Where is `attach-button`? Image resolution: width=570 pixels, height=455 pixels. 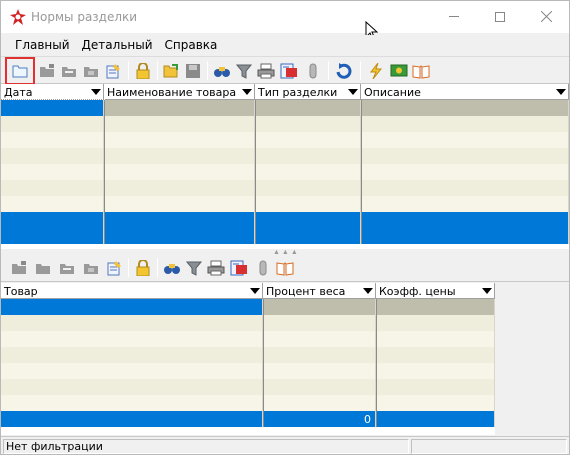
attach-button is located at coordinates (313, 71).